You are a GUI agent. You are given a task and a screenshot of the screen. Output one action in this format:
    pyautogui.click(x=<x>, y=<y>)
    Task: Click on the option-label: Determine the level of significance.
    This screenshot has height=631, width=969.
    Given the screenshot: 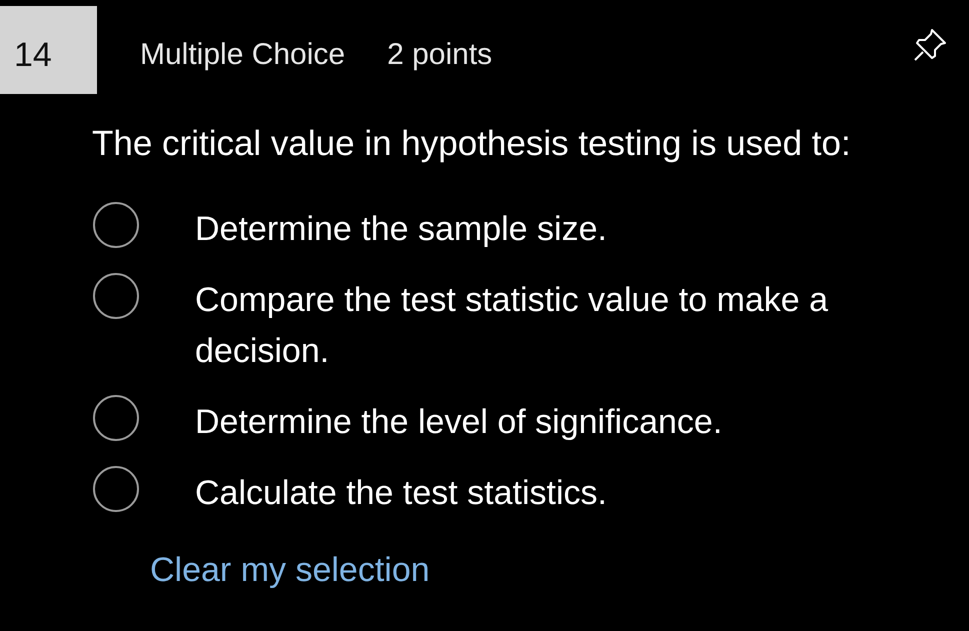 What is the action you would take?
    pyautogui.click(x=555, y=422)
    